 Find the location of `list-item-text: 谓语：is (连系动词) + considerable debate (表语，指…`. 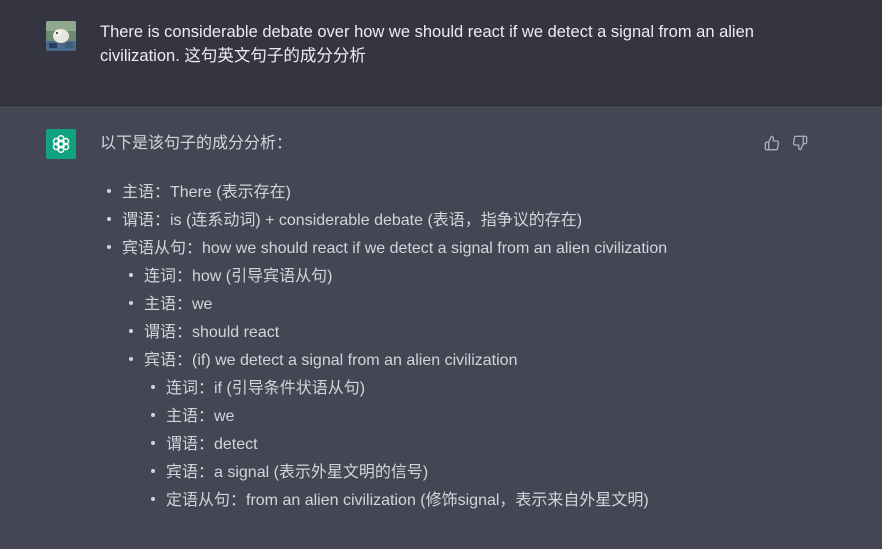

list-item-text: 谓语：is (连系动词) + considerable debate (表语，指… is located at coordinates (420, 221).